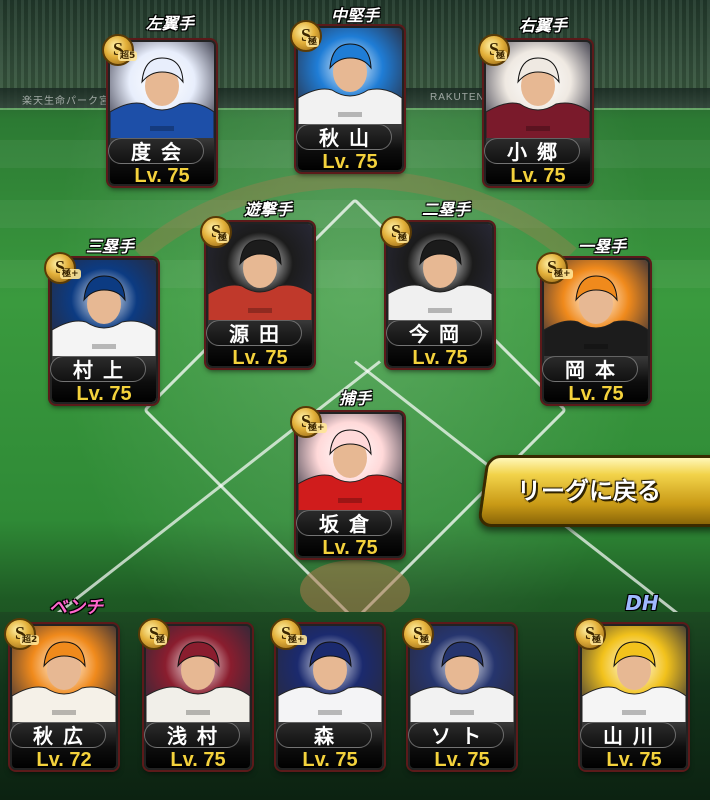 Image resolution: width=710 pixels, height=800 pixels. Describe the element at coordinates (462, 706) in the screenshot. I see `bench-card-4: S 極 ソト Lv. 75` at that location.